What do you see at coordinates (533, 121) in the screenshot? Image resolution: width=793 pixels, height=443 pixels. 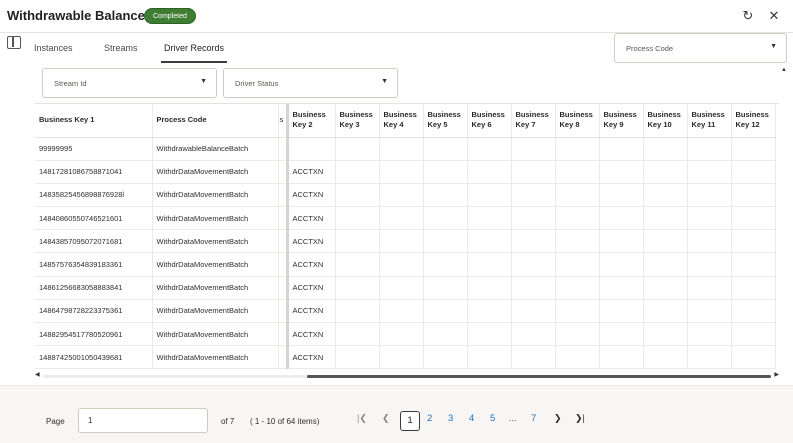 I see `column-header: Business Key 7` at bounding box center [533, 121].